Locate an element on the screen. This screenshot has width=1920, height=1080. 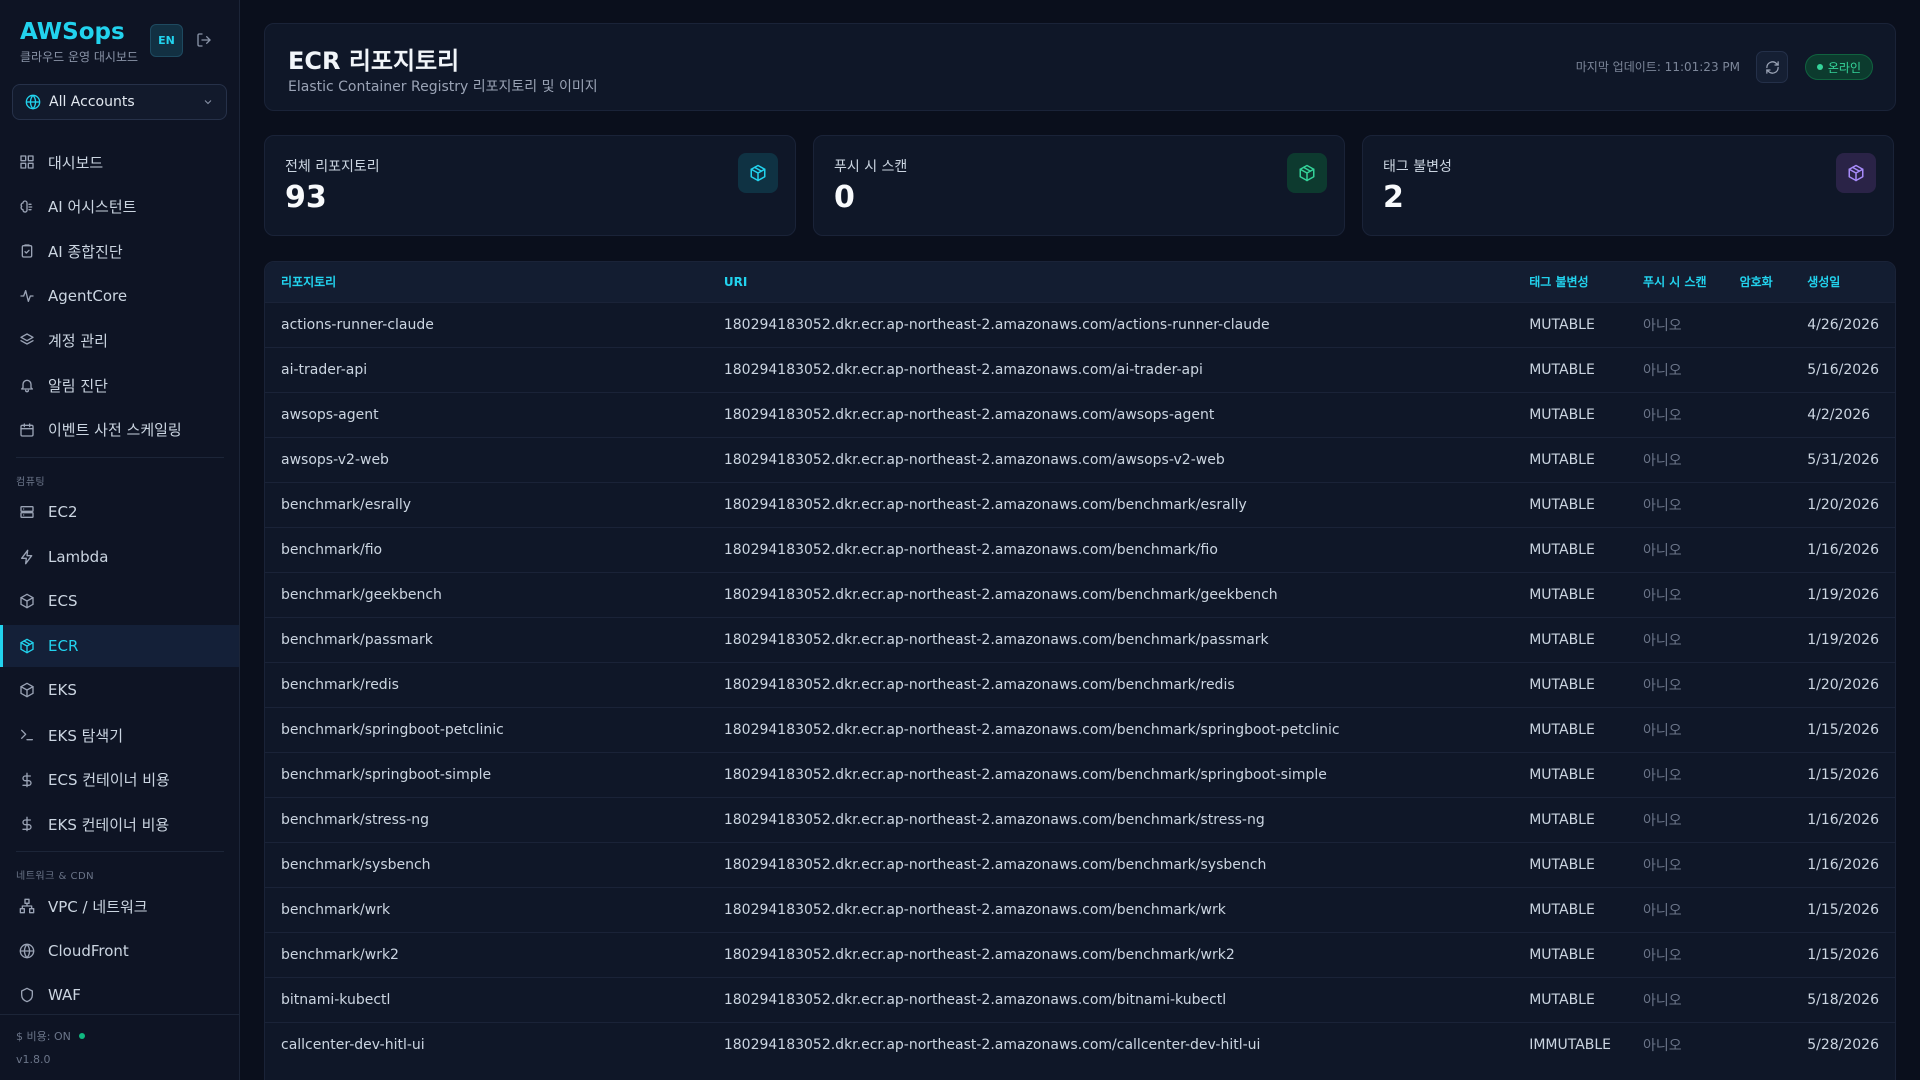
sidebar-item-eks-컨테이너-비용: EKS 컨테이너 비용 is located at coordinates (119, 824).